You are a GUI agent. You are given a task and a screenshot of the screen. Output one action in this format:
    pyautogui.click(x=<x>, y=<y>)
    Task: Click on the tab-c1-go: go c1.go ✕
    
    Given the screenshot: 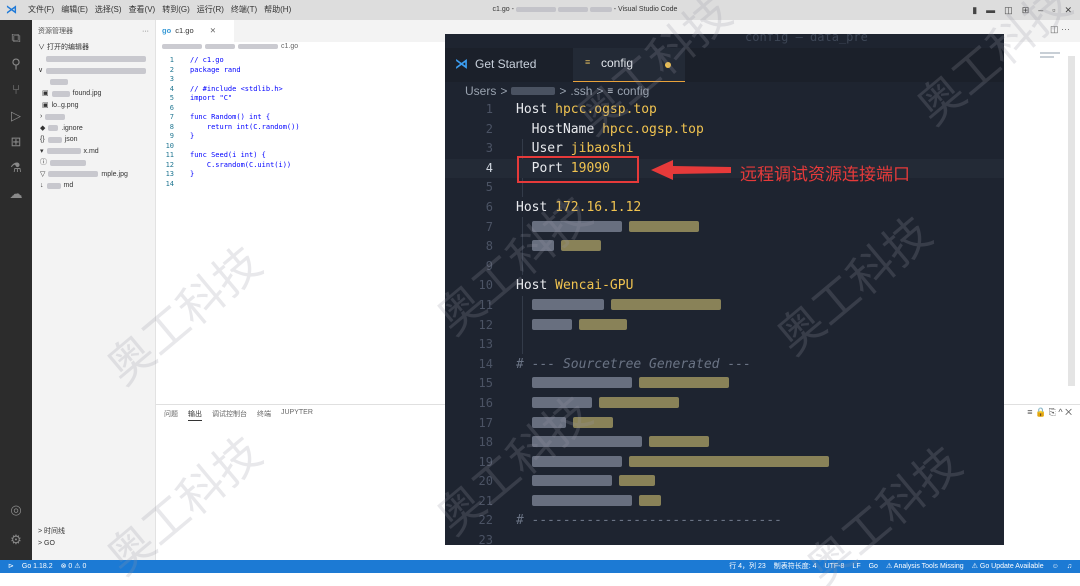 What is the action you would take?
    pyautogui.click(x=195, y=31)
    